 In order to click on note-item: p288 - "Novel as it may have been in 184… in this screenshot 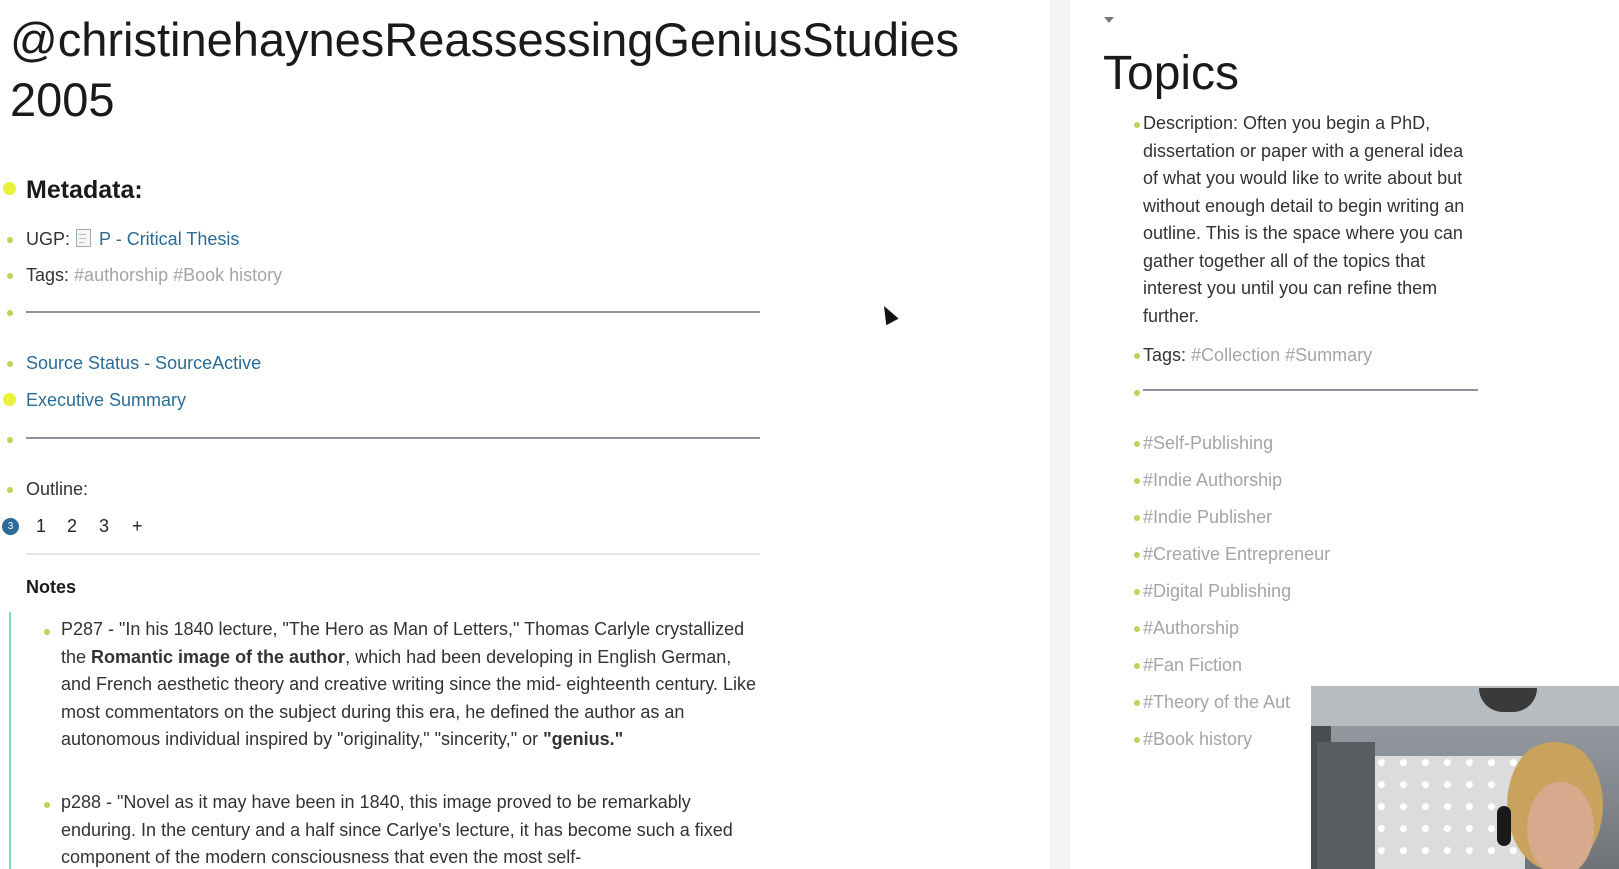, I will do `click(411, 829)`.